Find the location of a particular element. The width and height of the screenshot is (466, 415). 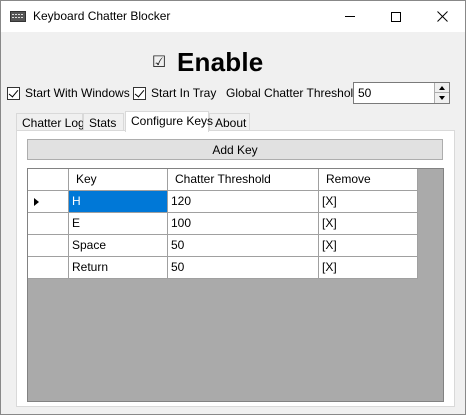

table-row: Return 50 [X] is located at coordinates (223, 268).